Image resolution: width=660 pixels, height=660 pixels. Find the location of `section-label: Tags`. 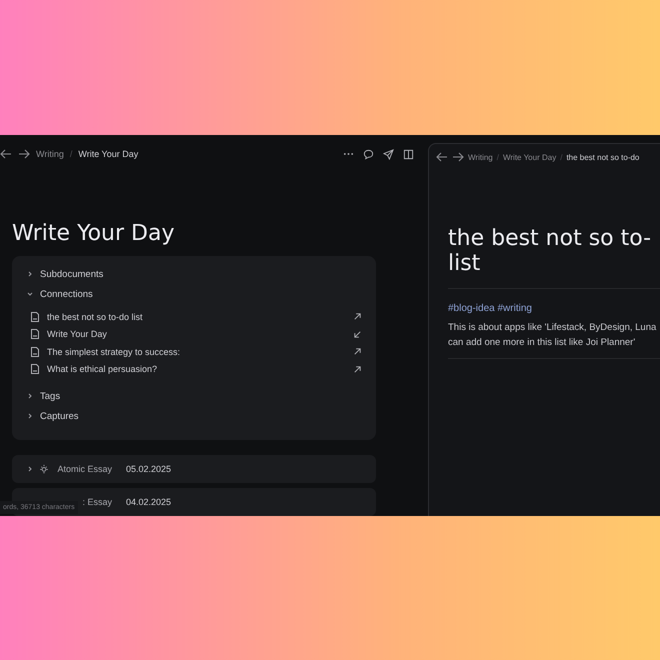

section-label: Tags is located at coordinates (50, 396).